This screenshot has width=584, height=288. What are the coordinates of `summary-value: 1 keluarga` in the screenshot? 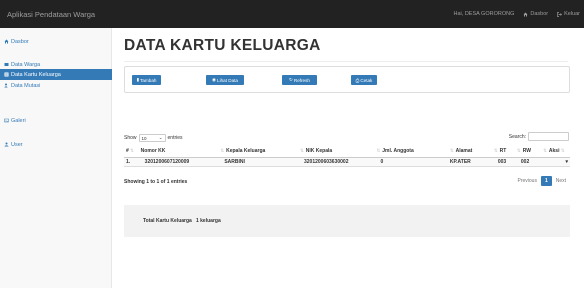 It's located at (208, 221).